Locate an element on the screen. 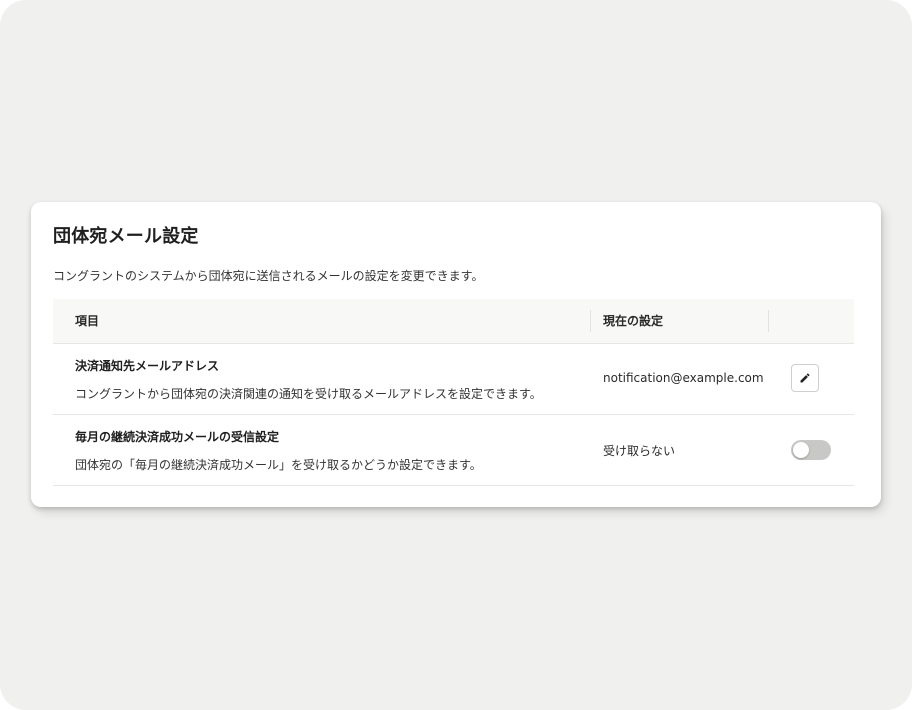  column-header-current-setting: 現在の設定 is located at coordinates (633, 321).